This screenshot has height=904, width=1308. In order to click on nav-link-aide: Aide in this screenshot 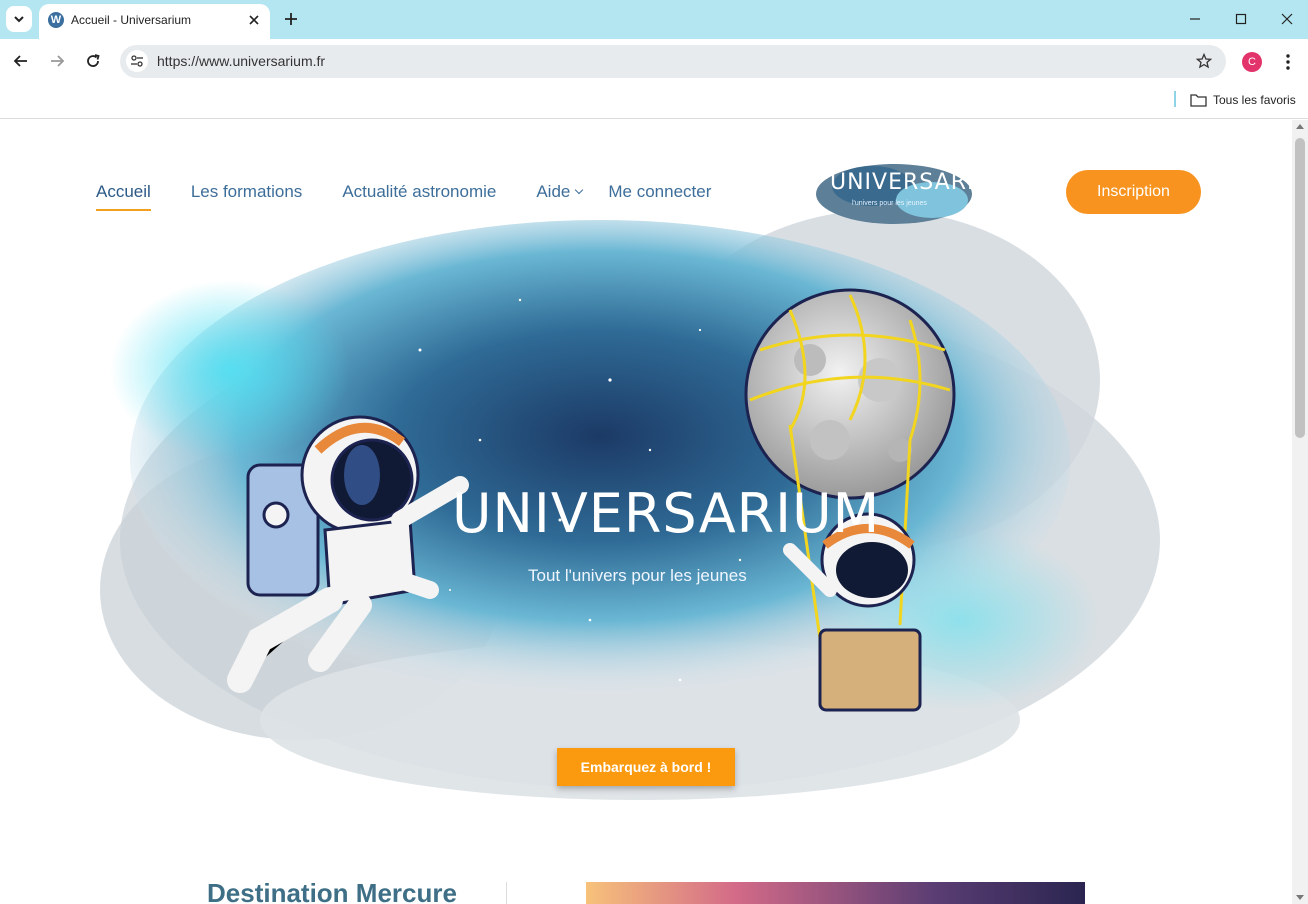, I will do `click(560, 192)`.